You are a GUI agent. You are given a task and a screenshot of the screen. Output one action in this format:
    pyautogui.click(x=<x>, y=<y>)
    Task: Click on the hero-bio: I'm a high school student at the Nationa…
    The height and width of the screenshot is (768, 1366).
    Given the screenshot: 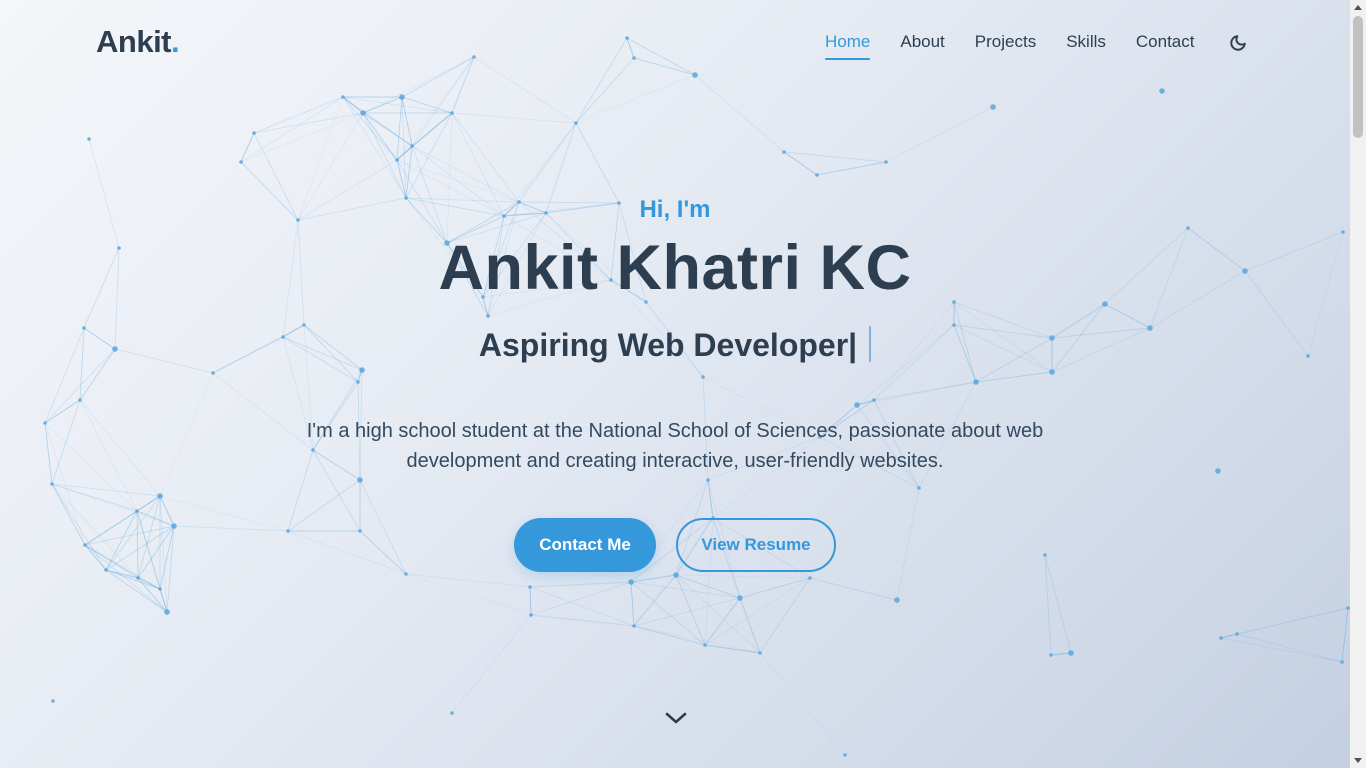 What is the action you would take?
    pyautogui.click(x=675, y=446)
    